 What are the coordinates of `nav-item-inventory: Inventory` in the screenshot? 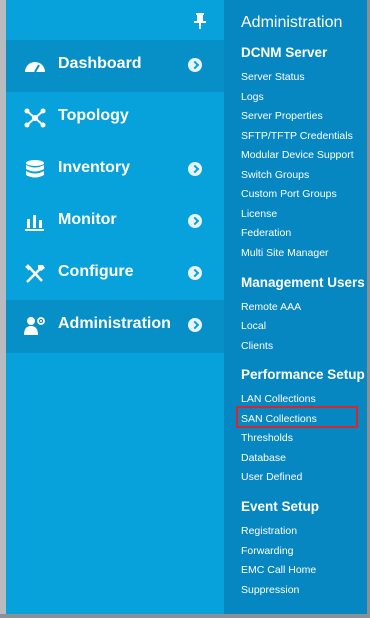 It's located at (115, 170).